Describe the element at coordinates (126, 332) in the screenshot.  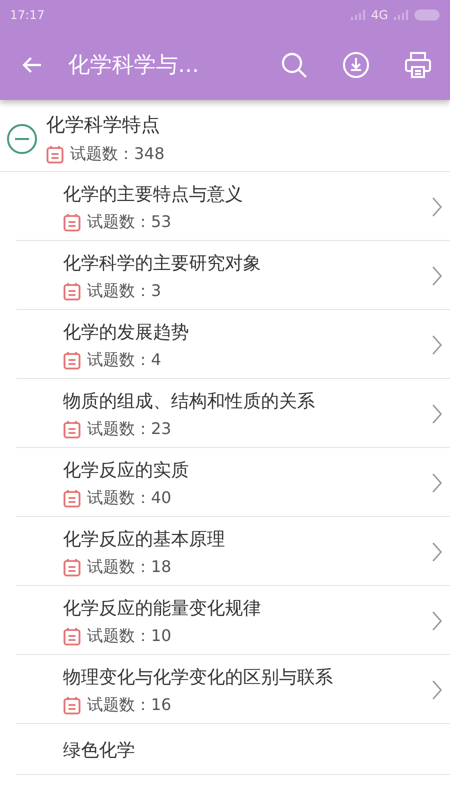
I see `item-title: 化学的发展趋势` at that location.